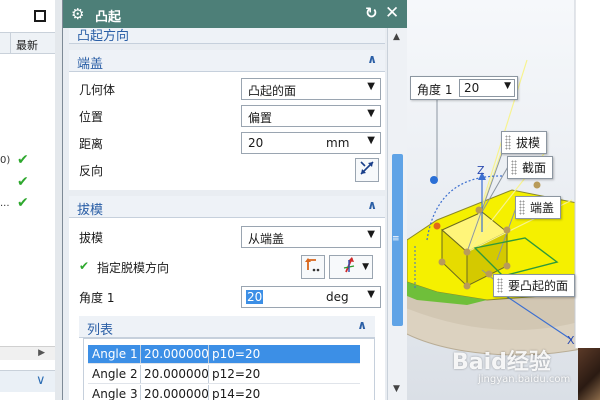  I want to click on column-latest-label: 最新, so click(27, 45).